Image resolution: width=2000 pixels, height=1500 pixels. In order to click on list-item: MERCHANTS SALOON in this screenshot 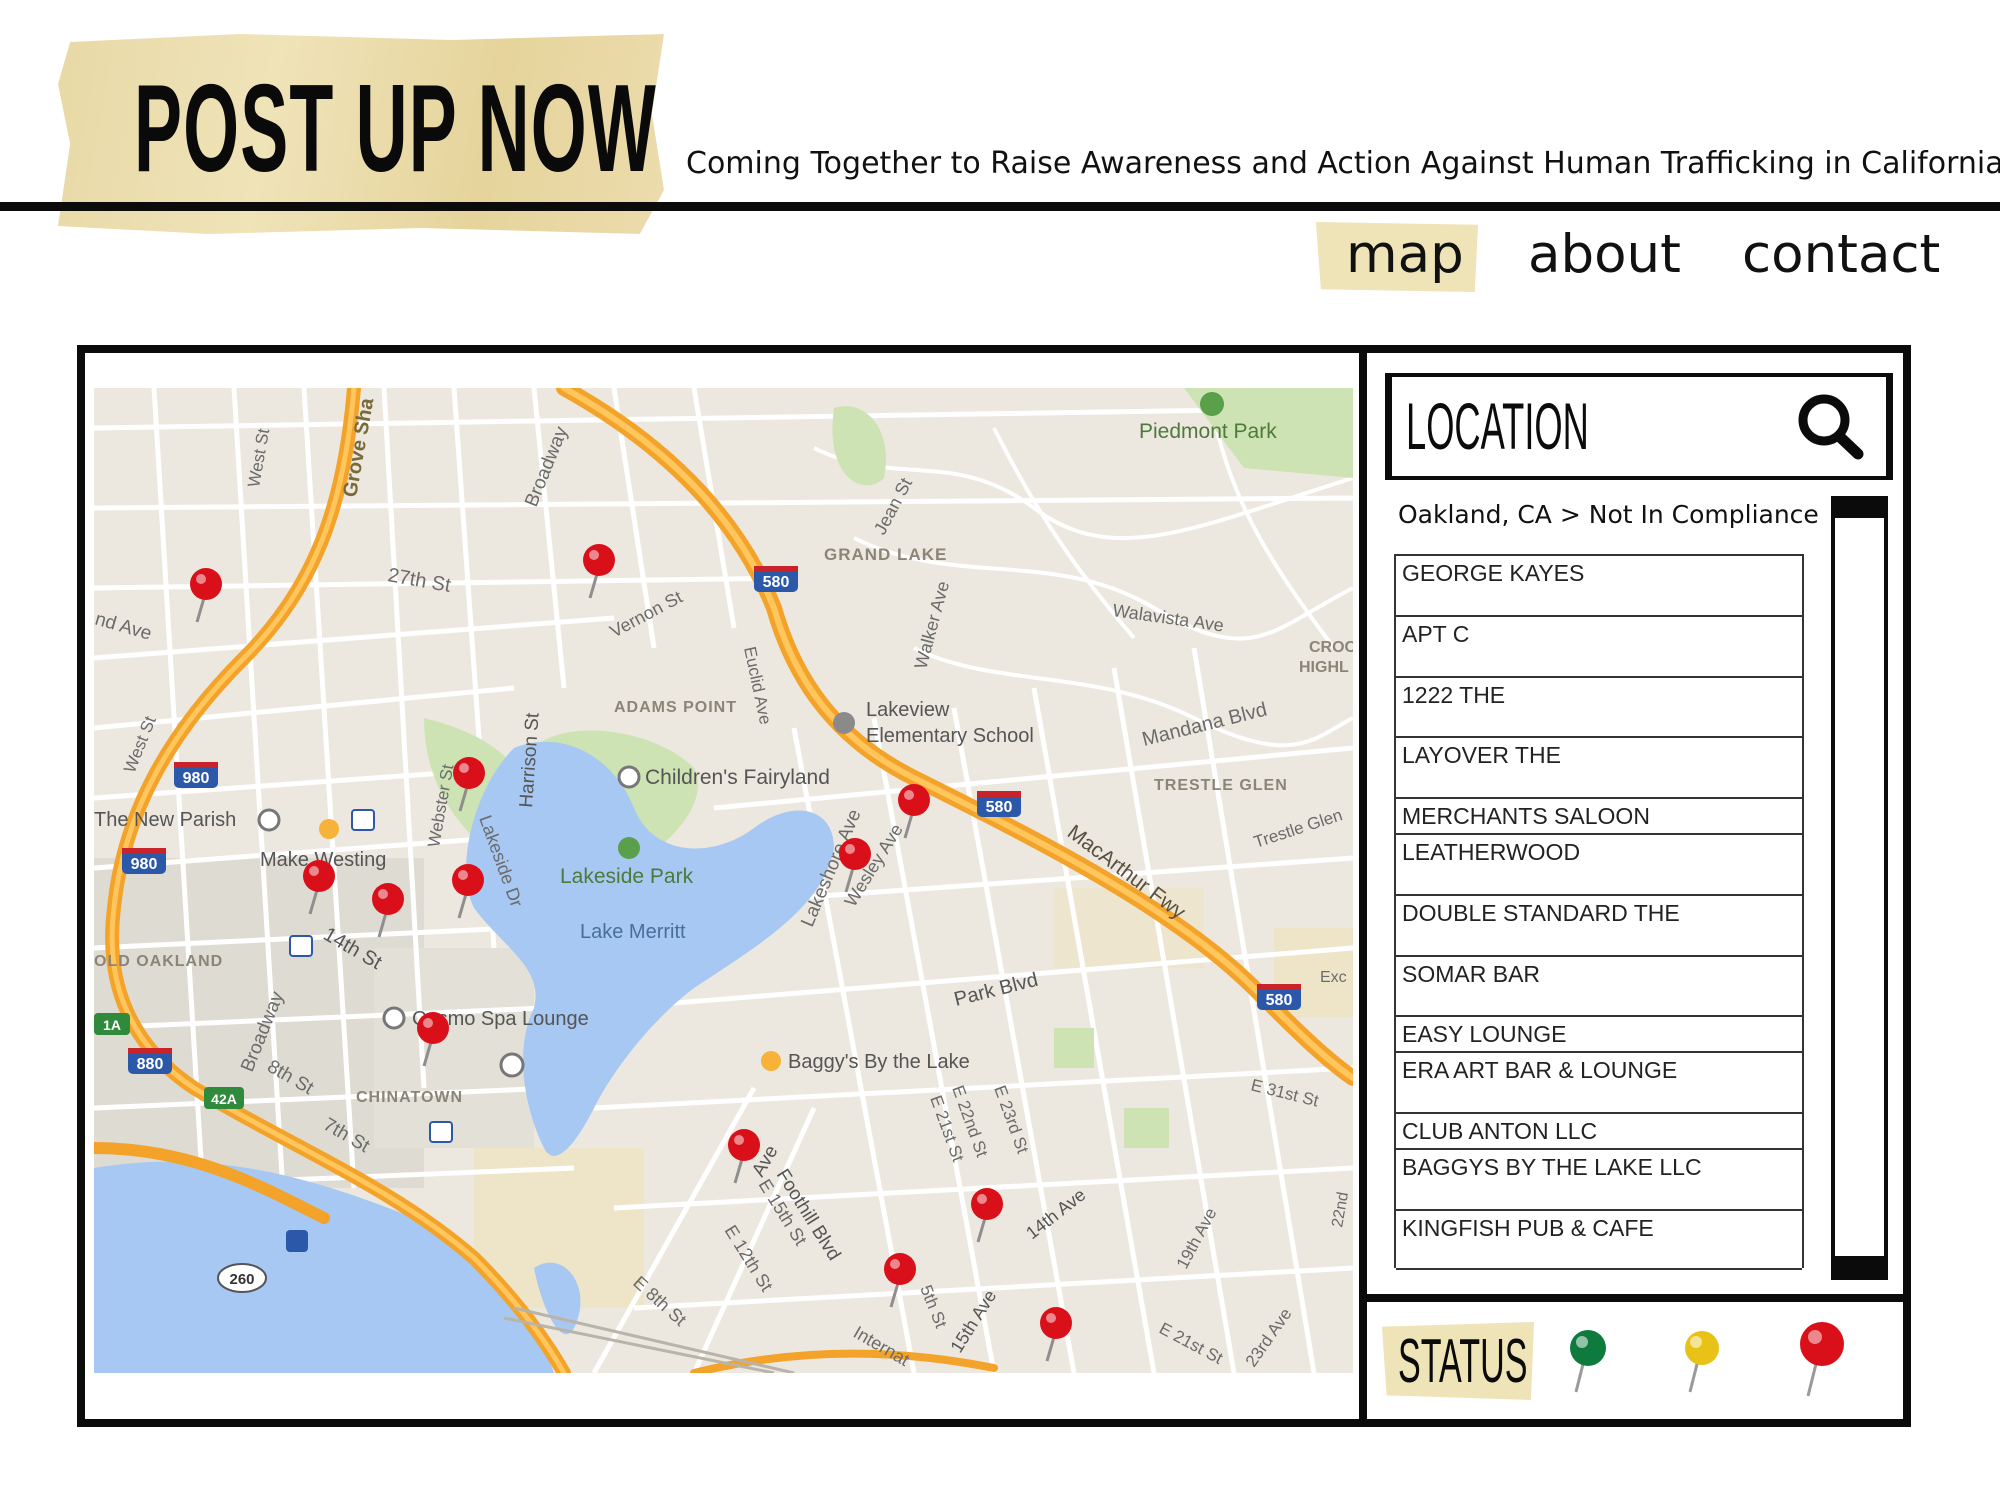, I will do `click(1599, 817)`.